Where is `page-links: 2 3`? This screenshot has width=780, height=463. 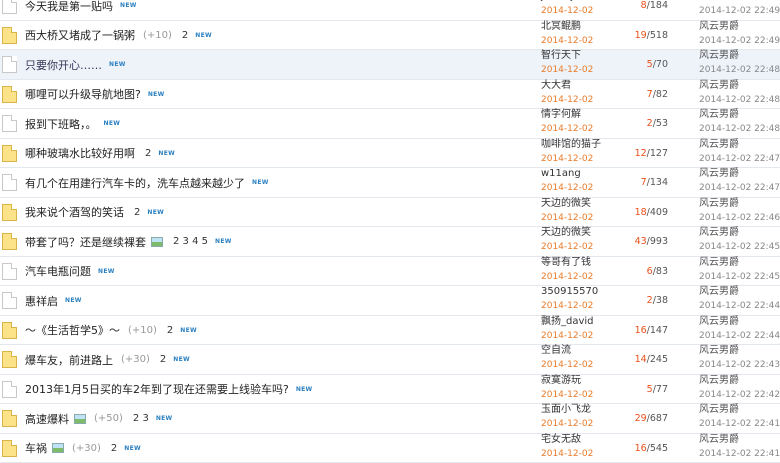 page-links: 2 3 is located at coordinates (141, 418).